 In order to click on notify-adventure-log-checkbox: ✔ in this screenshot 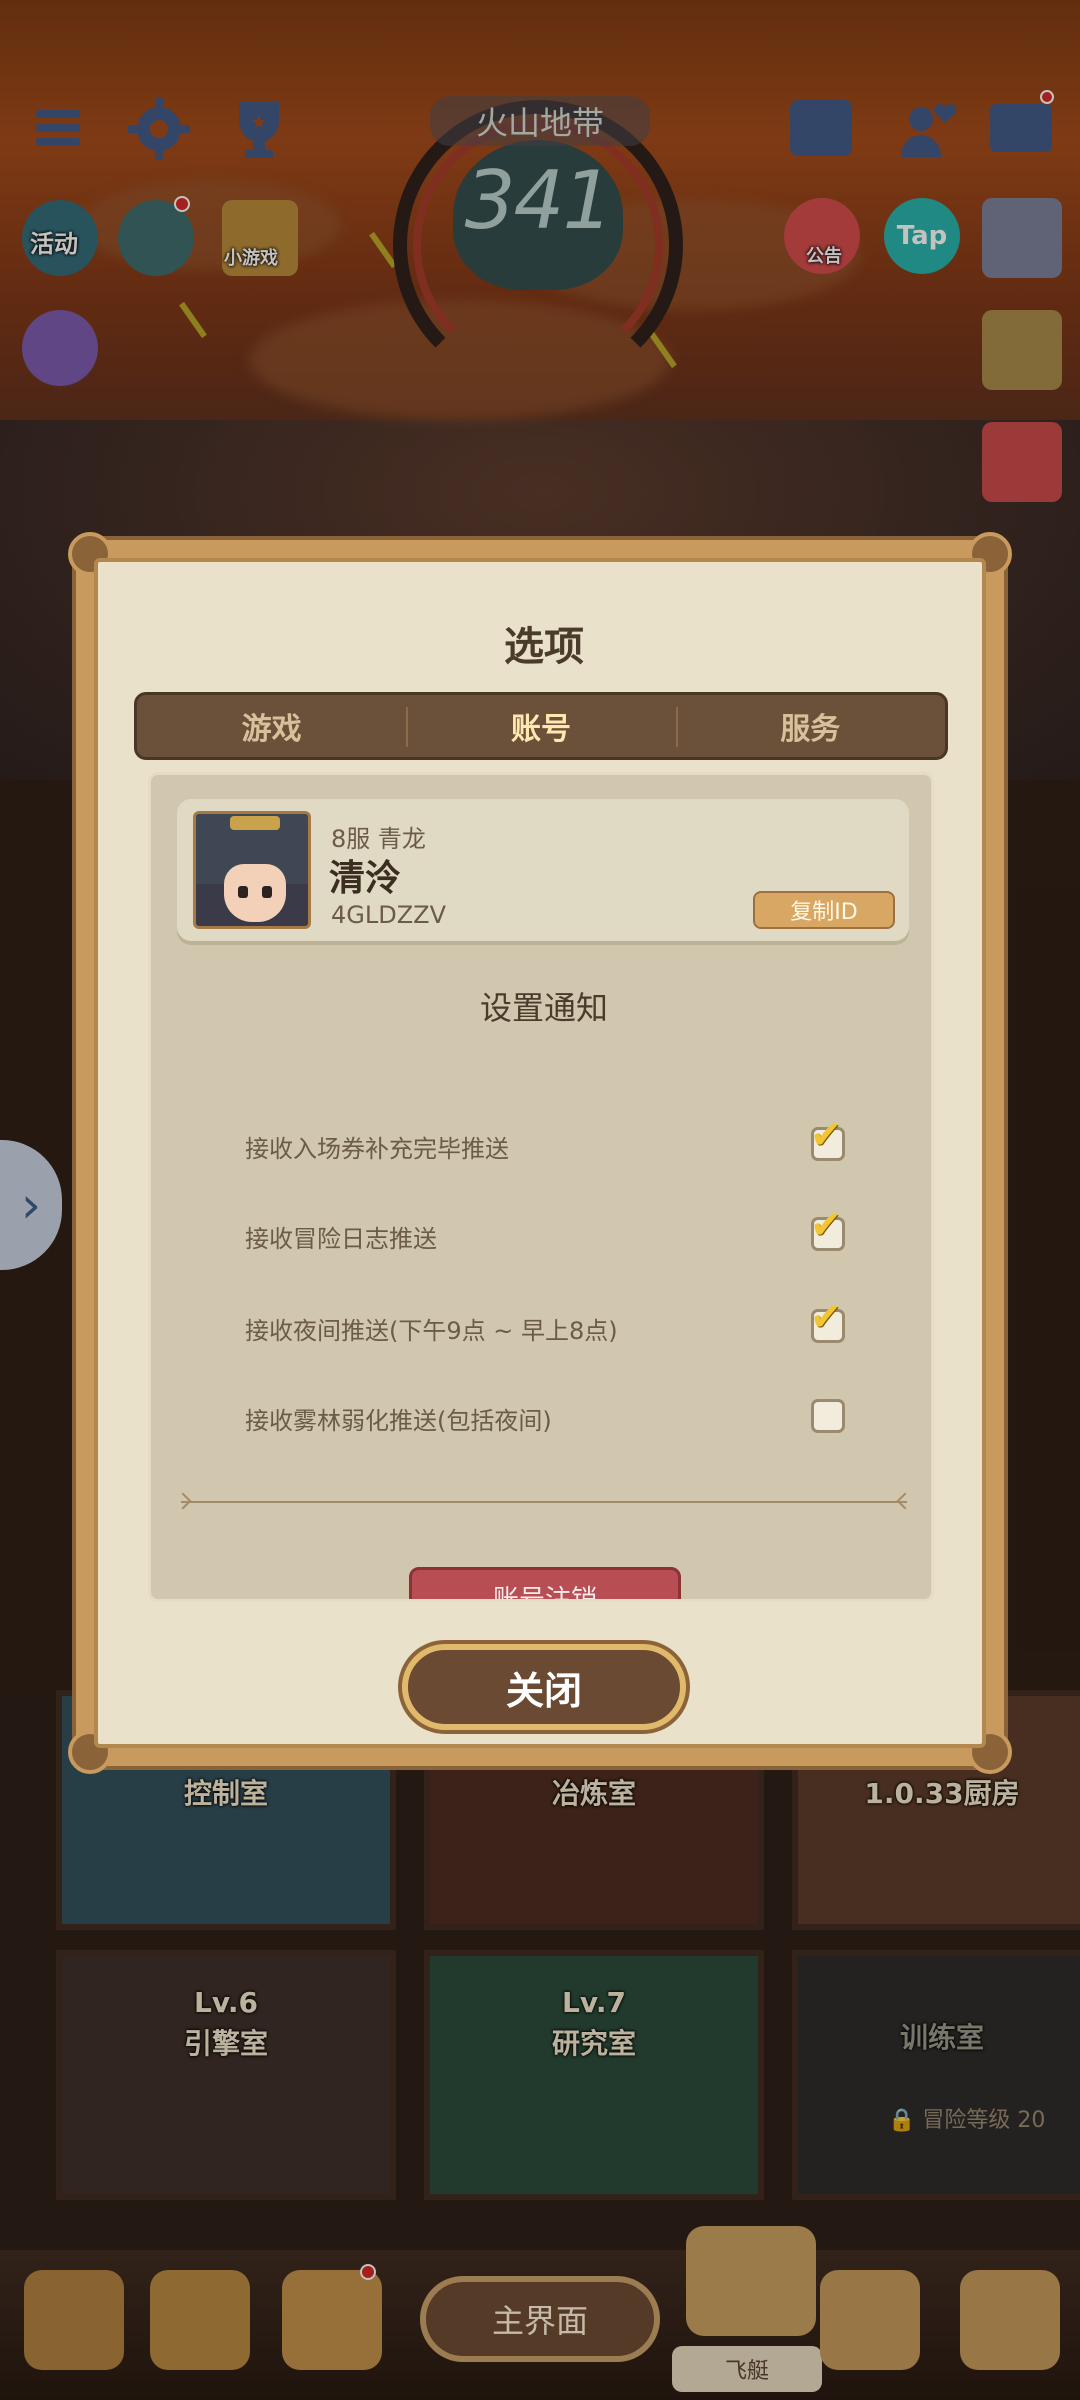, I will do `click(827, 1228)`.